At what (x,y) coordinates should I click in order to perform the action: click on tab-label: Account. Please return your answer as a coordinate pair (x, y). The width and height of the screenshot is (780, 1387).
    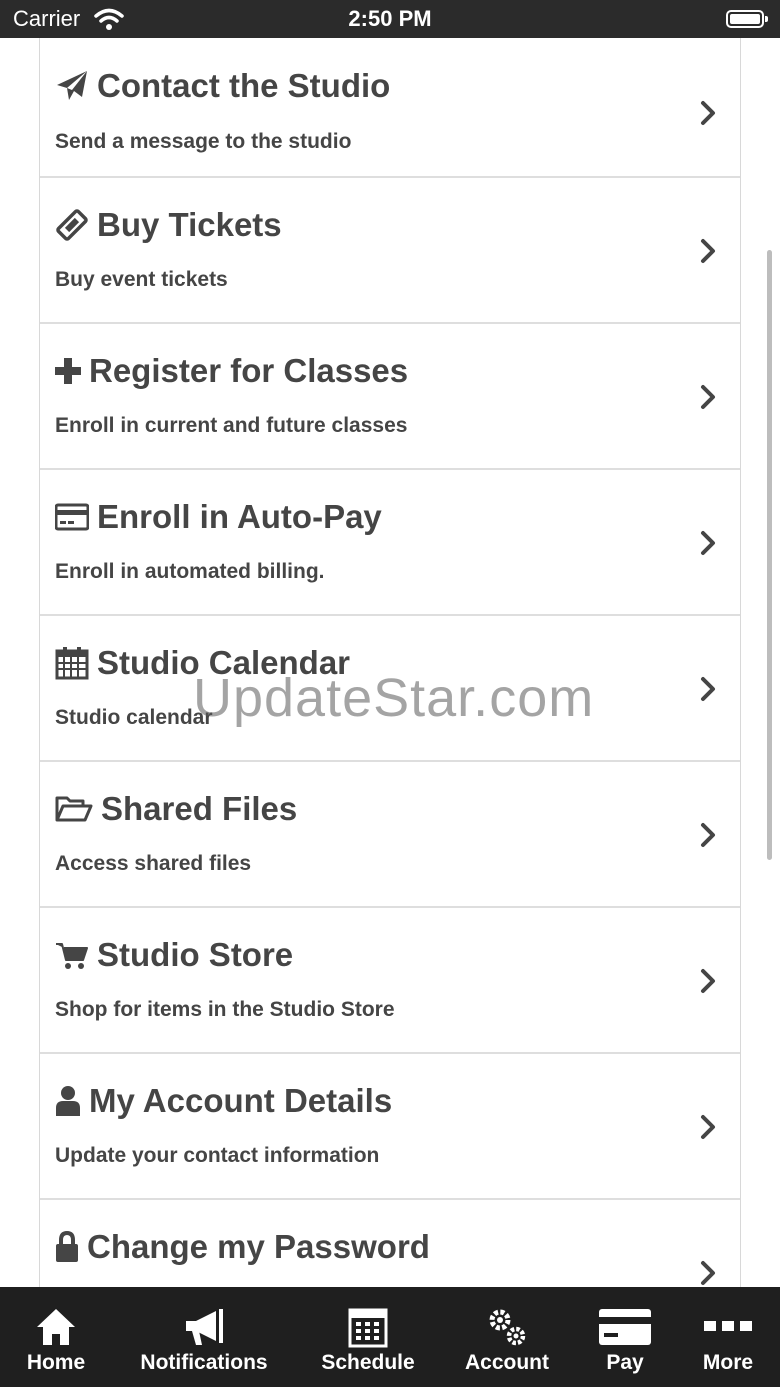
    Looking at the image, I should click on (507, 1362).